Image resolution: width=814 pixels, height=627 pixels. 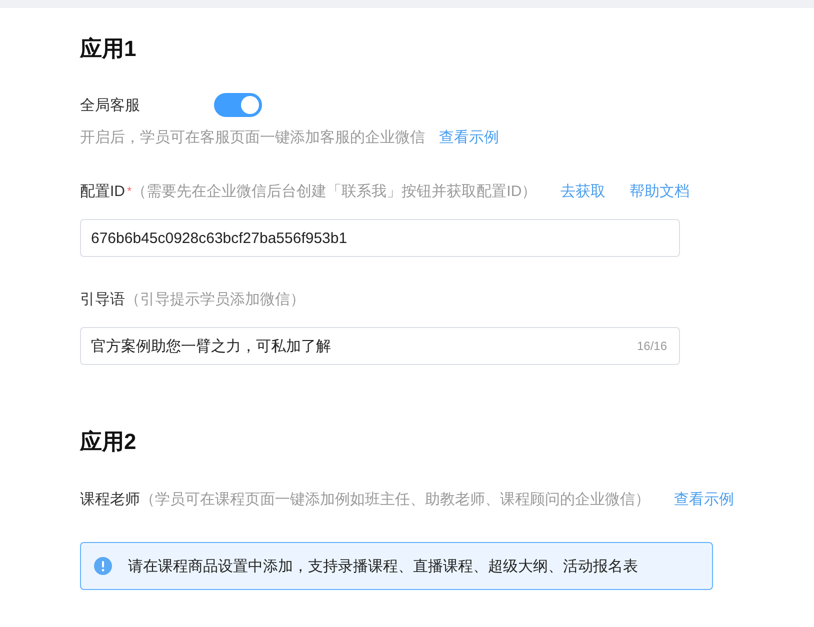 What do you see at coordinates (109, 49) in the screenshot?
I see `section-title: 应用1` at bounding box center [109, 49].